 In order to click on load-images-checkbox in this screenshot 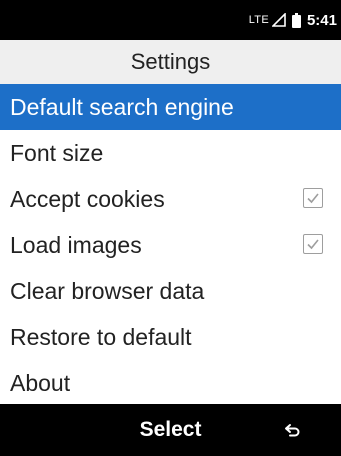, I will do `click(313, 244)`.